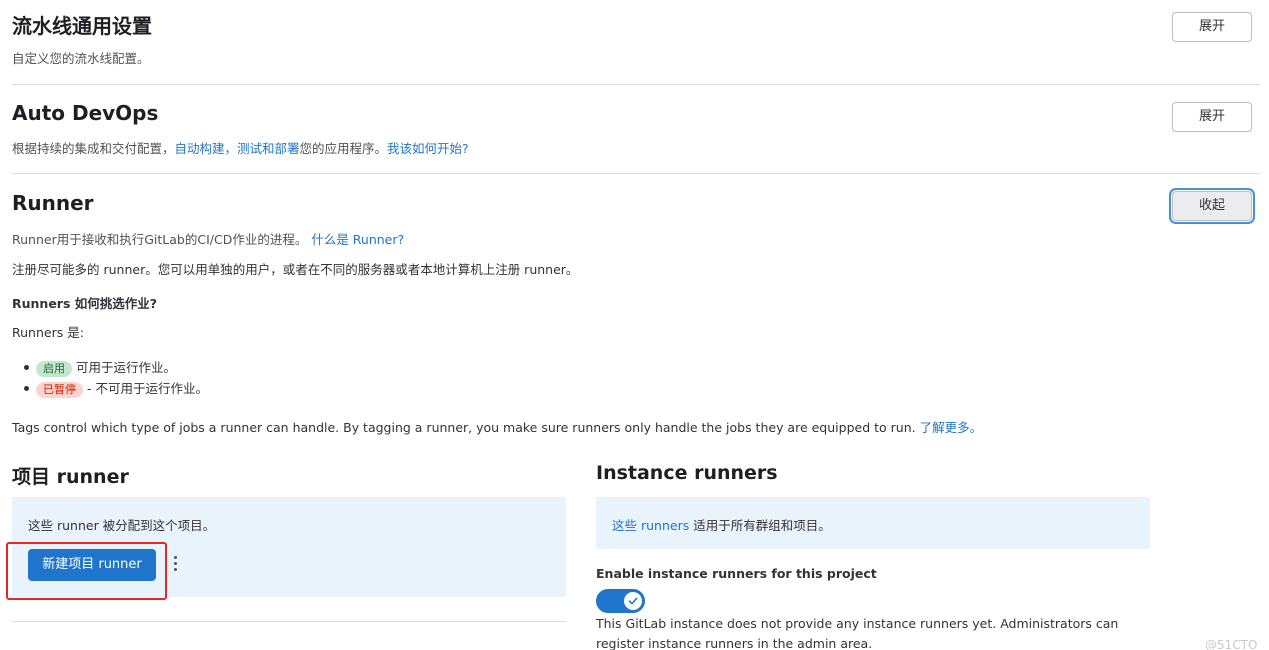  Describe the element at coordinates (48, 332) in the screenshot. I see `runners-are-text: Runners 是:` at that location.